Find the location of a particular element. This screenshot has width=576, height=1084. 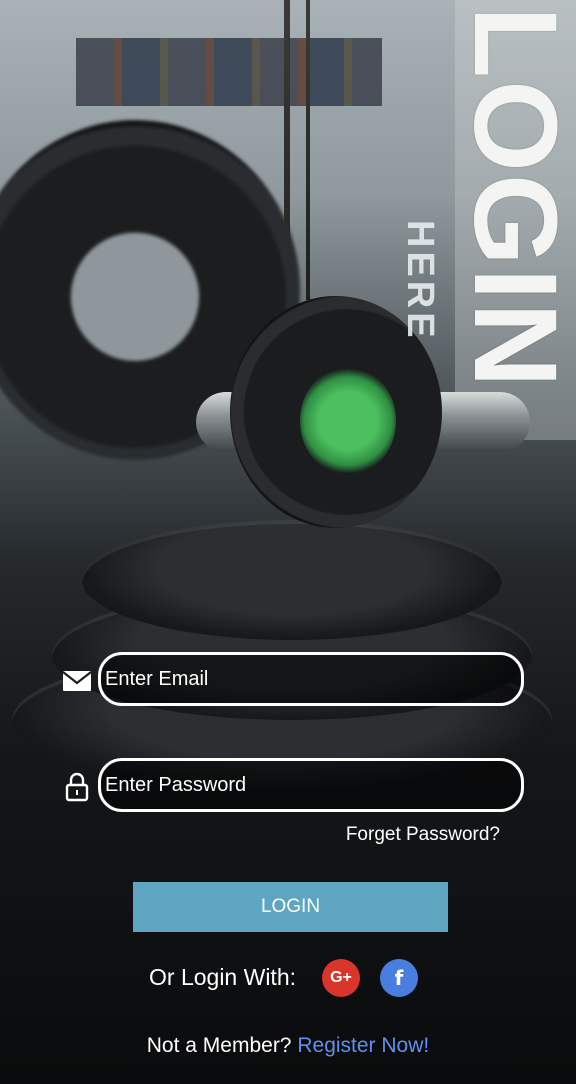

email-placeholder: Enter Email is located at coordinates (157, 678).